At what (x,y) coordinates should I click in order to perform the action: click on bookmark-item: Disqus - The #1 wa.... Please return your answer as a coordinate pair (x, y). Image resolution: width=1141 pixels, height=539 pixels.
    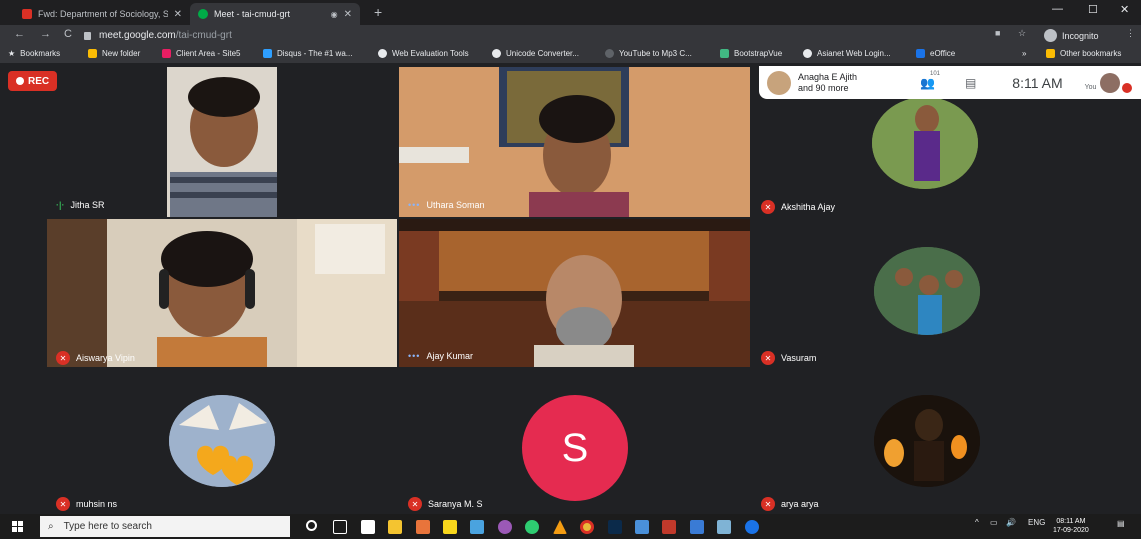
    Looking at the image, I should click on (307, 53).